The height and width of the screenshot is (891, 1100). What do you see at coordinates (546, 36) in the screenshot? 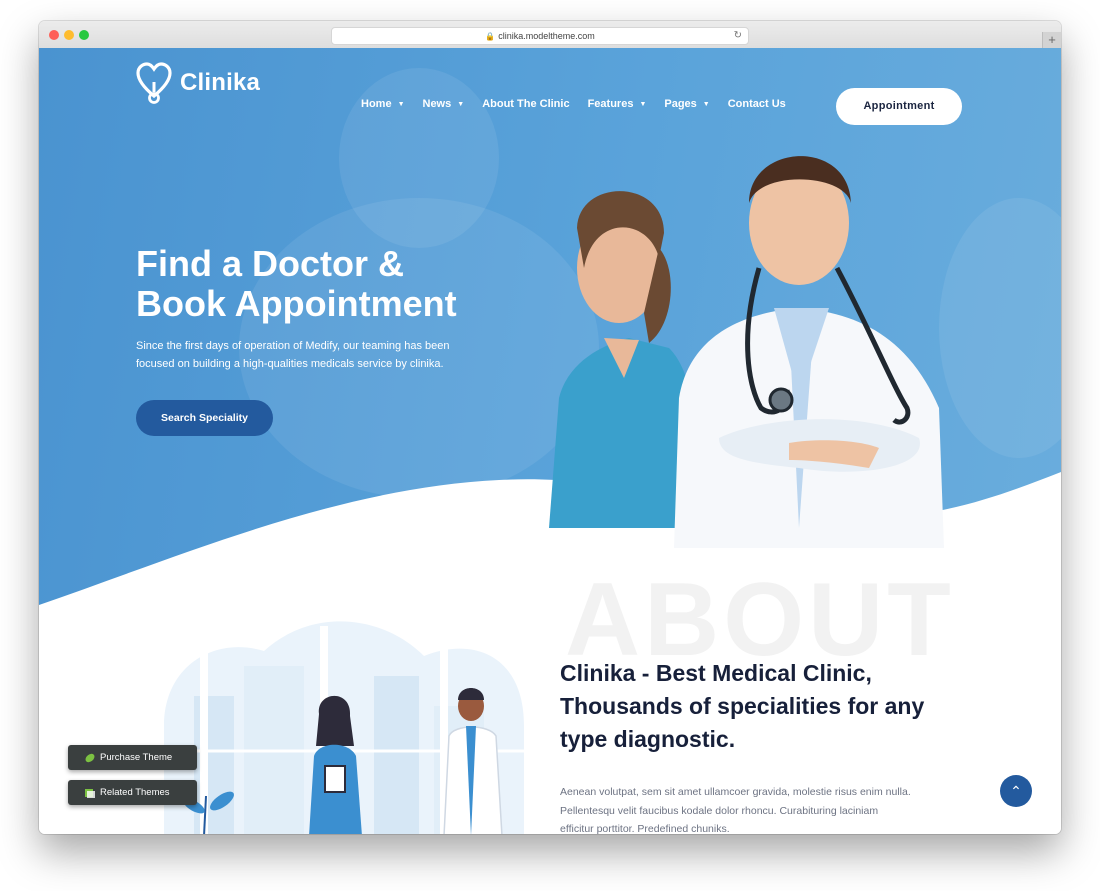
I see `url-text: clinika.modeltheme.com` at bounding box center [546, 36].